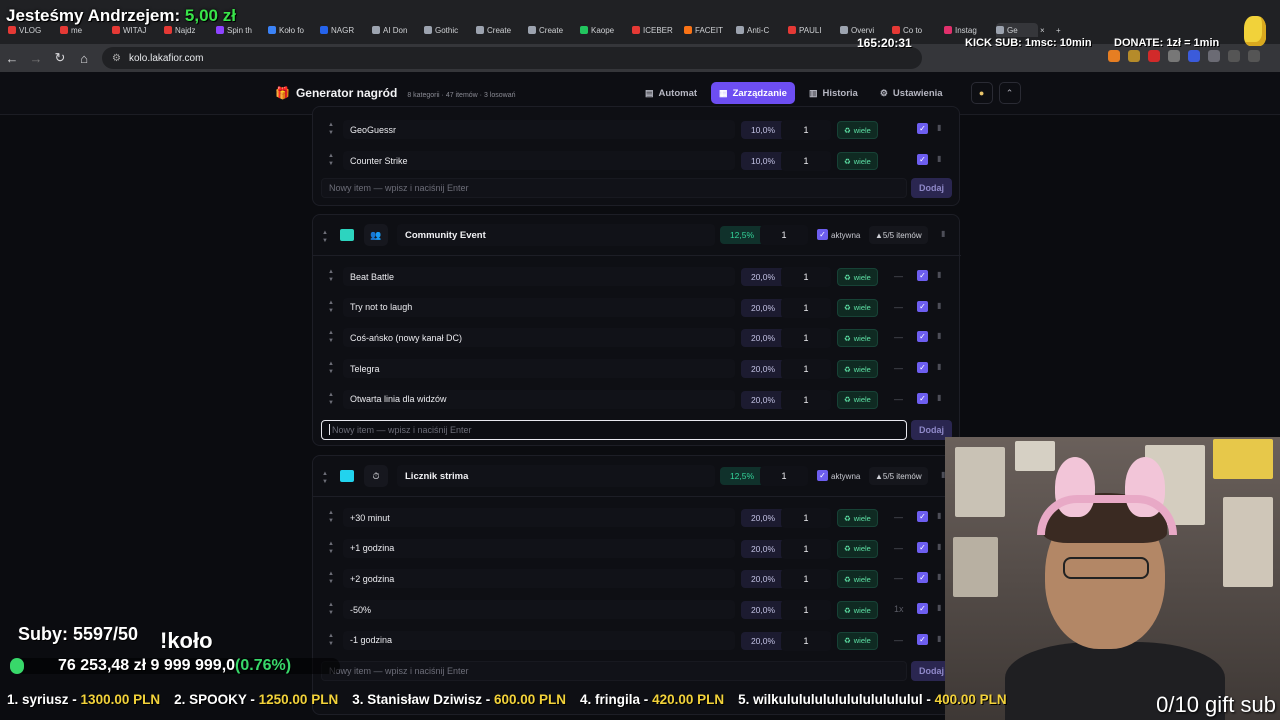 This screenshot has height=720, width=1280. What do you see at coordinates (917, 30) in the screenshot?
I see `browser-tab: Co to` at bounding box center [917, 30].